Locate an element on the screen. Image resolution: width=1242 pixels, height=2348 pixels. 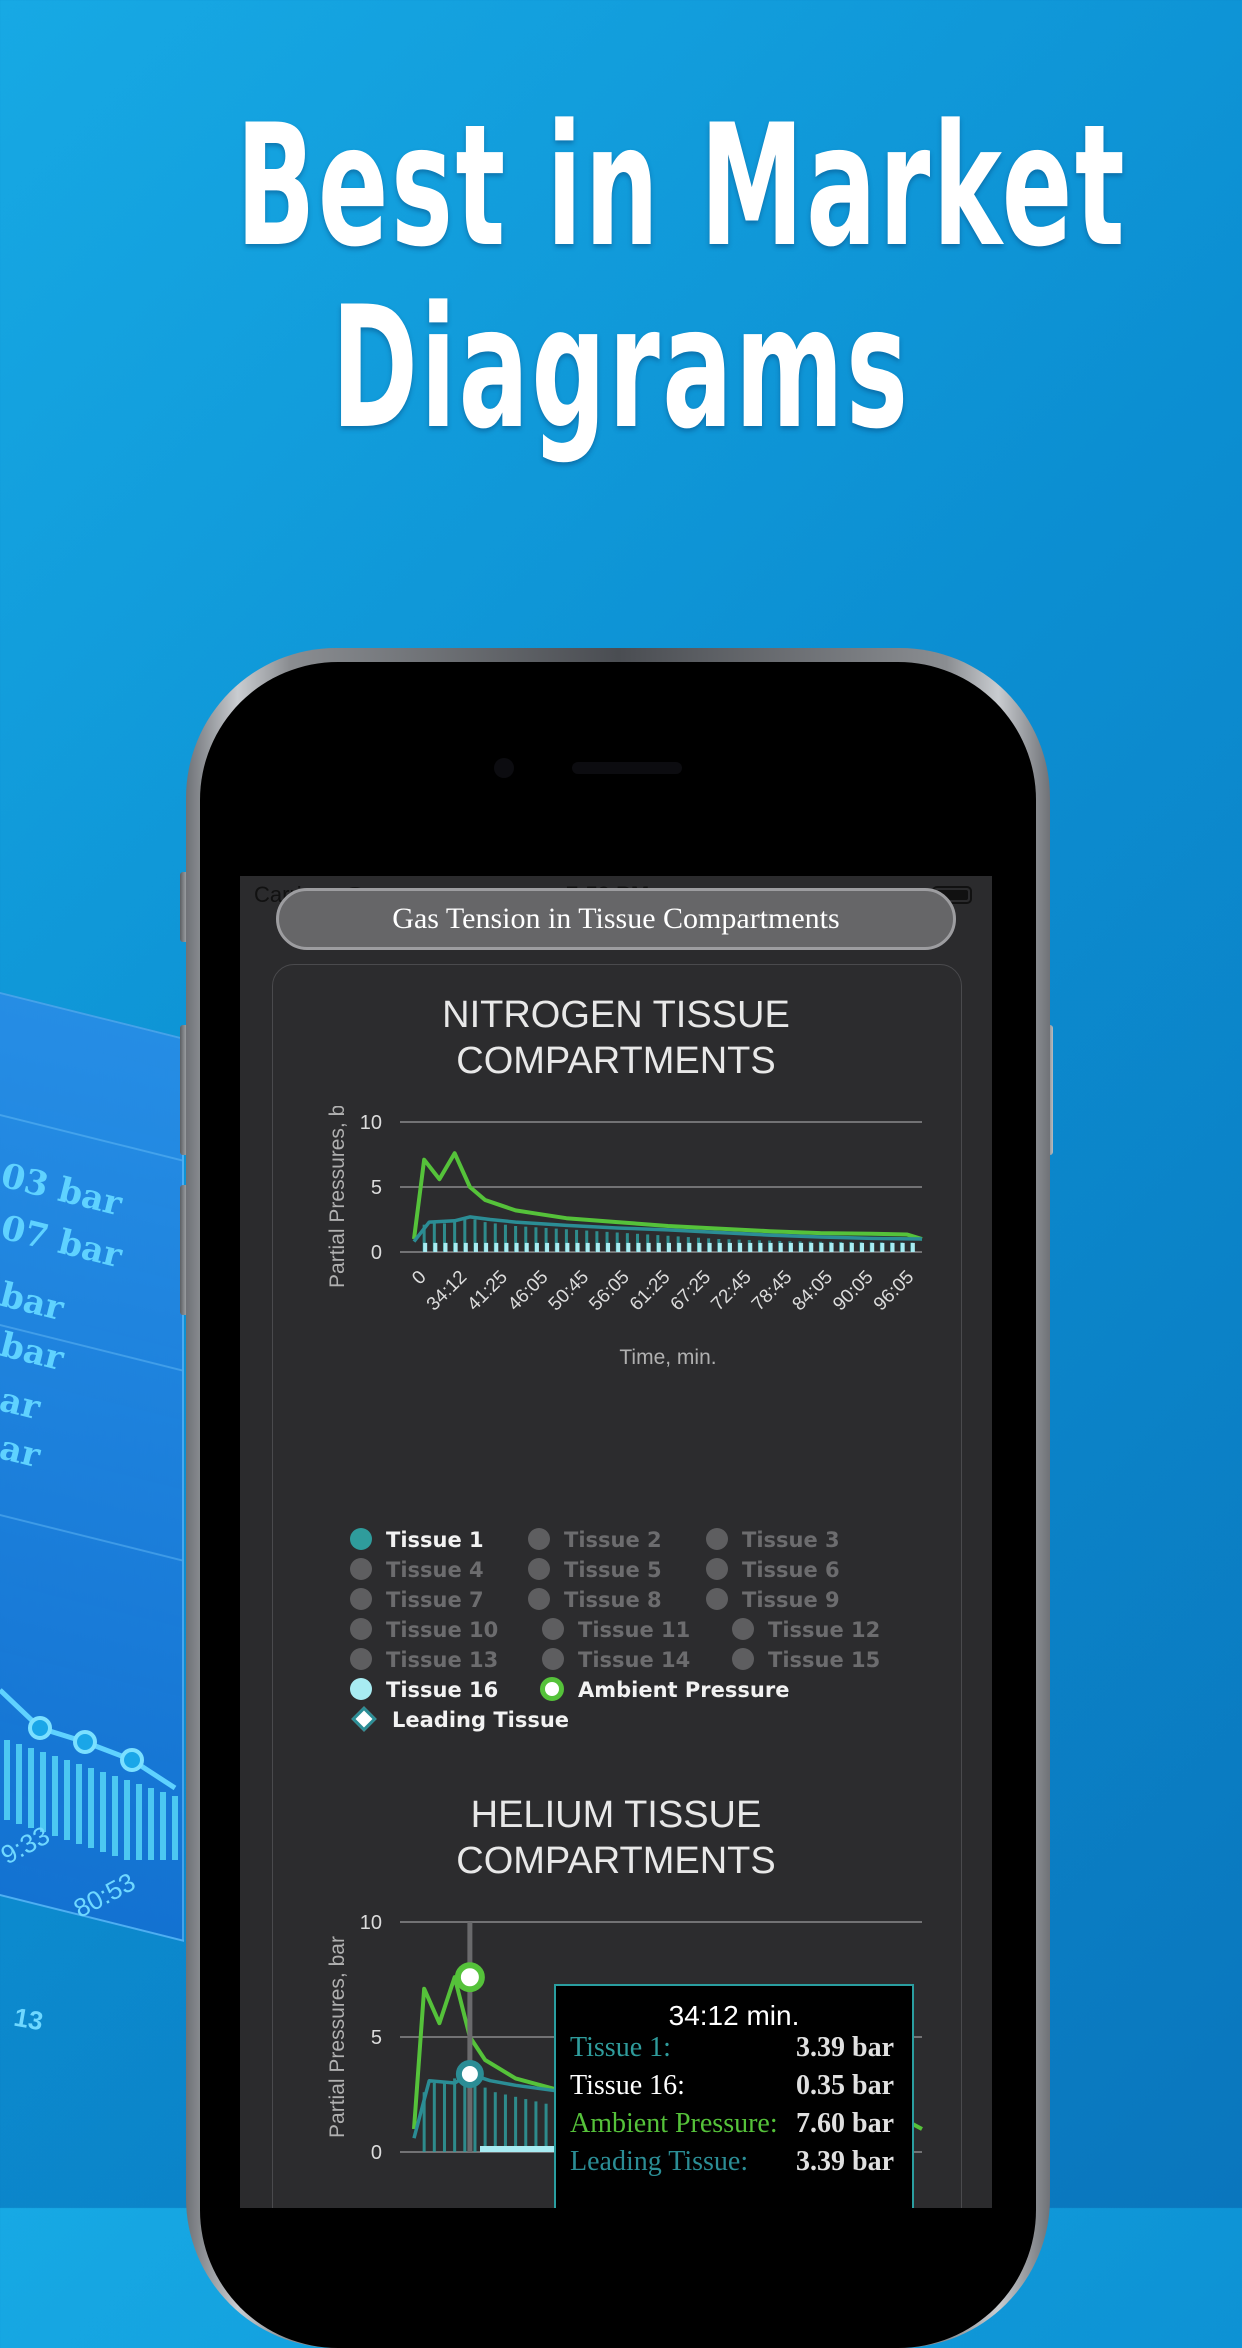
legend-item-tissue-10: Tissue 10 is located at coordinates (424, 1630).